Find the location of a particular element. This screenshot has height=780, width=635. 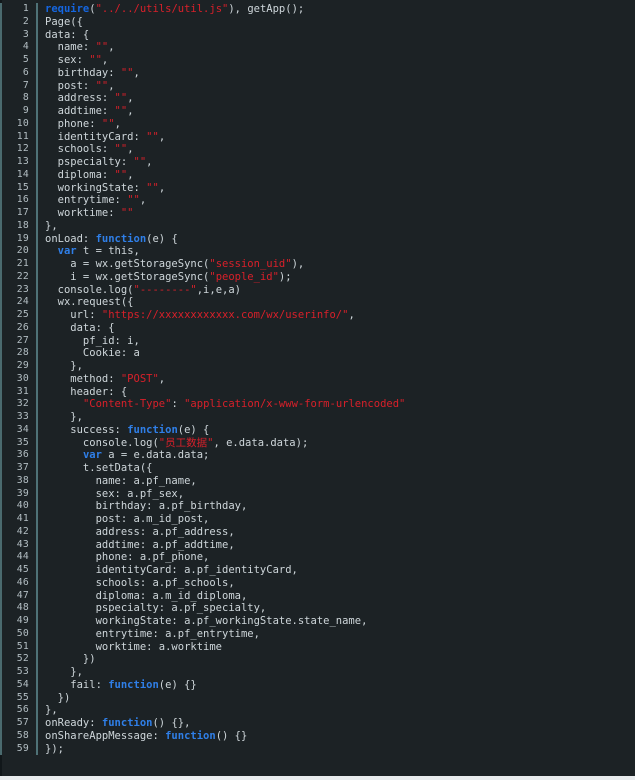

code-line: 36 var a = e.data.data; is located at coordinates (317, 455).